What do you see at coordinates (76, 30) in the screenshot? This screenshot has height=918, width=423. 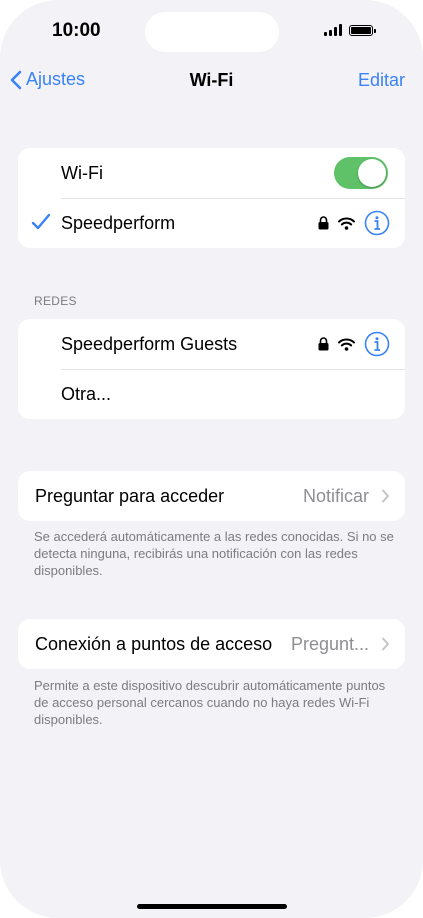 I see `status-time: 10:00` at bounding box center [76, 30].